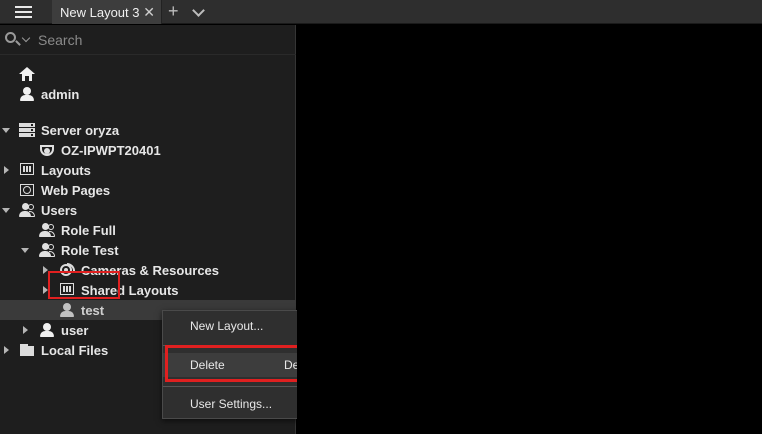 This screenshot has height=434, width=762. Describe the element at coordinates (75, 330) in the screenshot. I see `tree-item-label: user` at that location.